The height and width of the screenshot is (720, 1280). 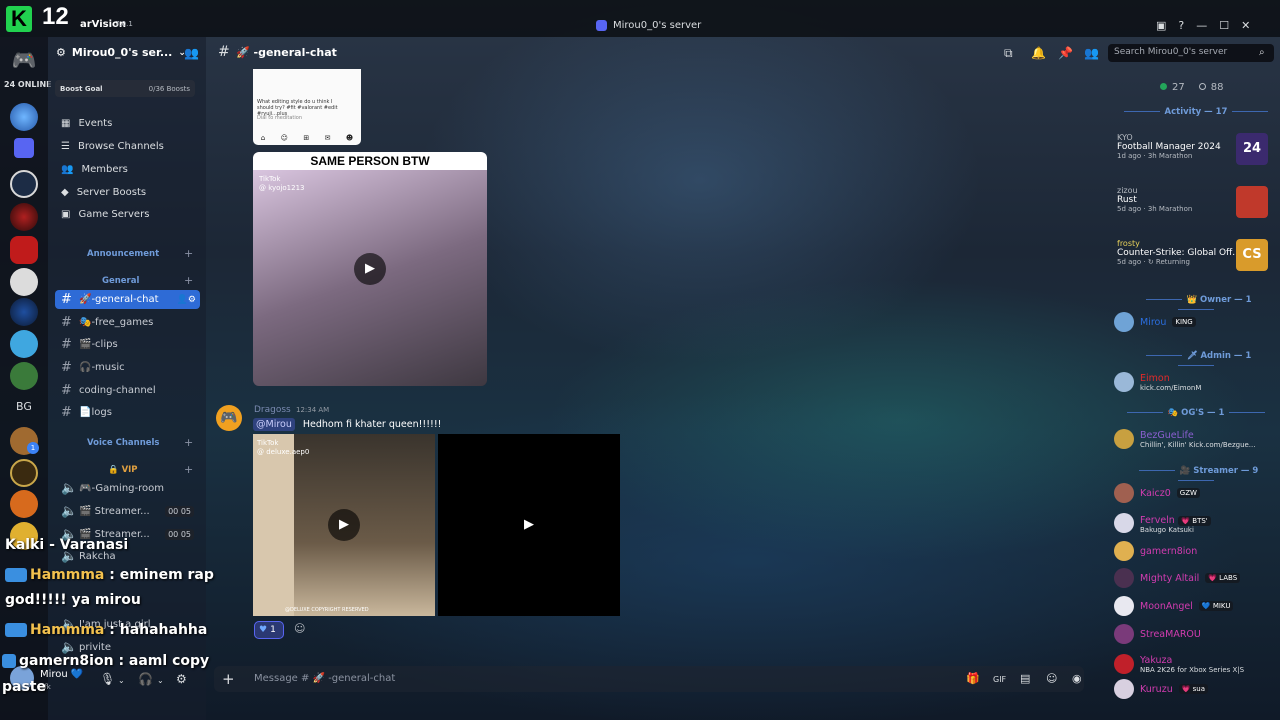 What do you see at coordinates (1161, 25) in the screenshot?
I see `inbox-icon: ▣` at bounding box center [1161, 25].